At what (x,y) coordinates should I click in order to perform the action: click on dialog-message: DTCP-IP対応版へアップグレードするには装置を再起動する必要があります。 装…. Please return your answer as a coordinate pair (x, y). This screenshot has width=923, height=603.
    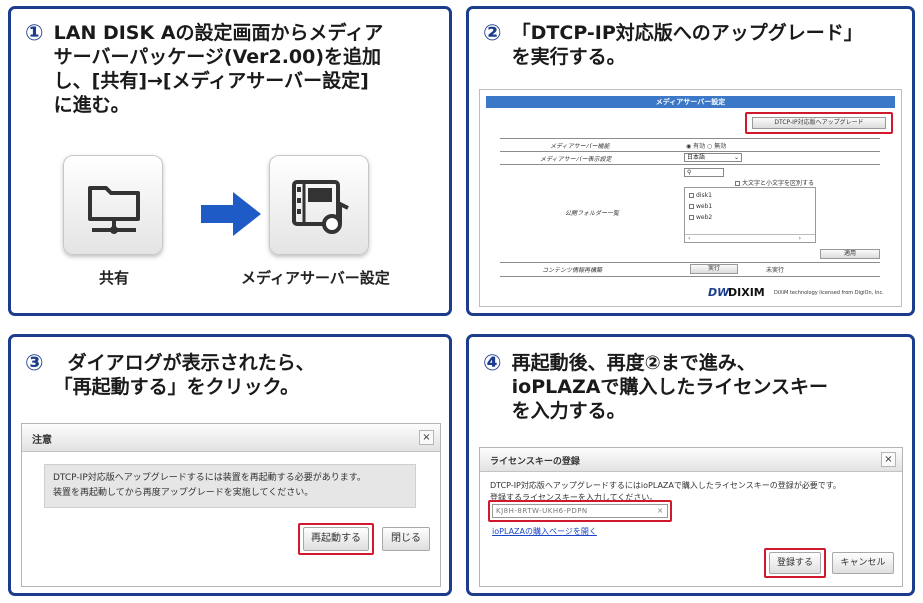
    Looking at the image, I should click on (230, 486).